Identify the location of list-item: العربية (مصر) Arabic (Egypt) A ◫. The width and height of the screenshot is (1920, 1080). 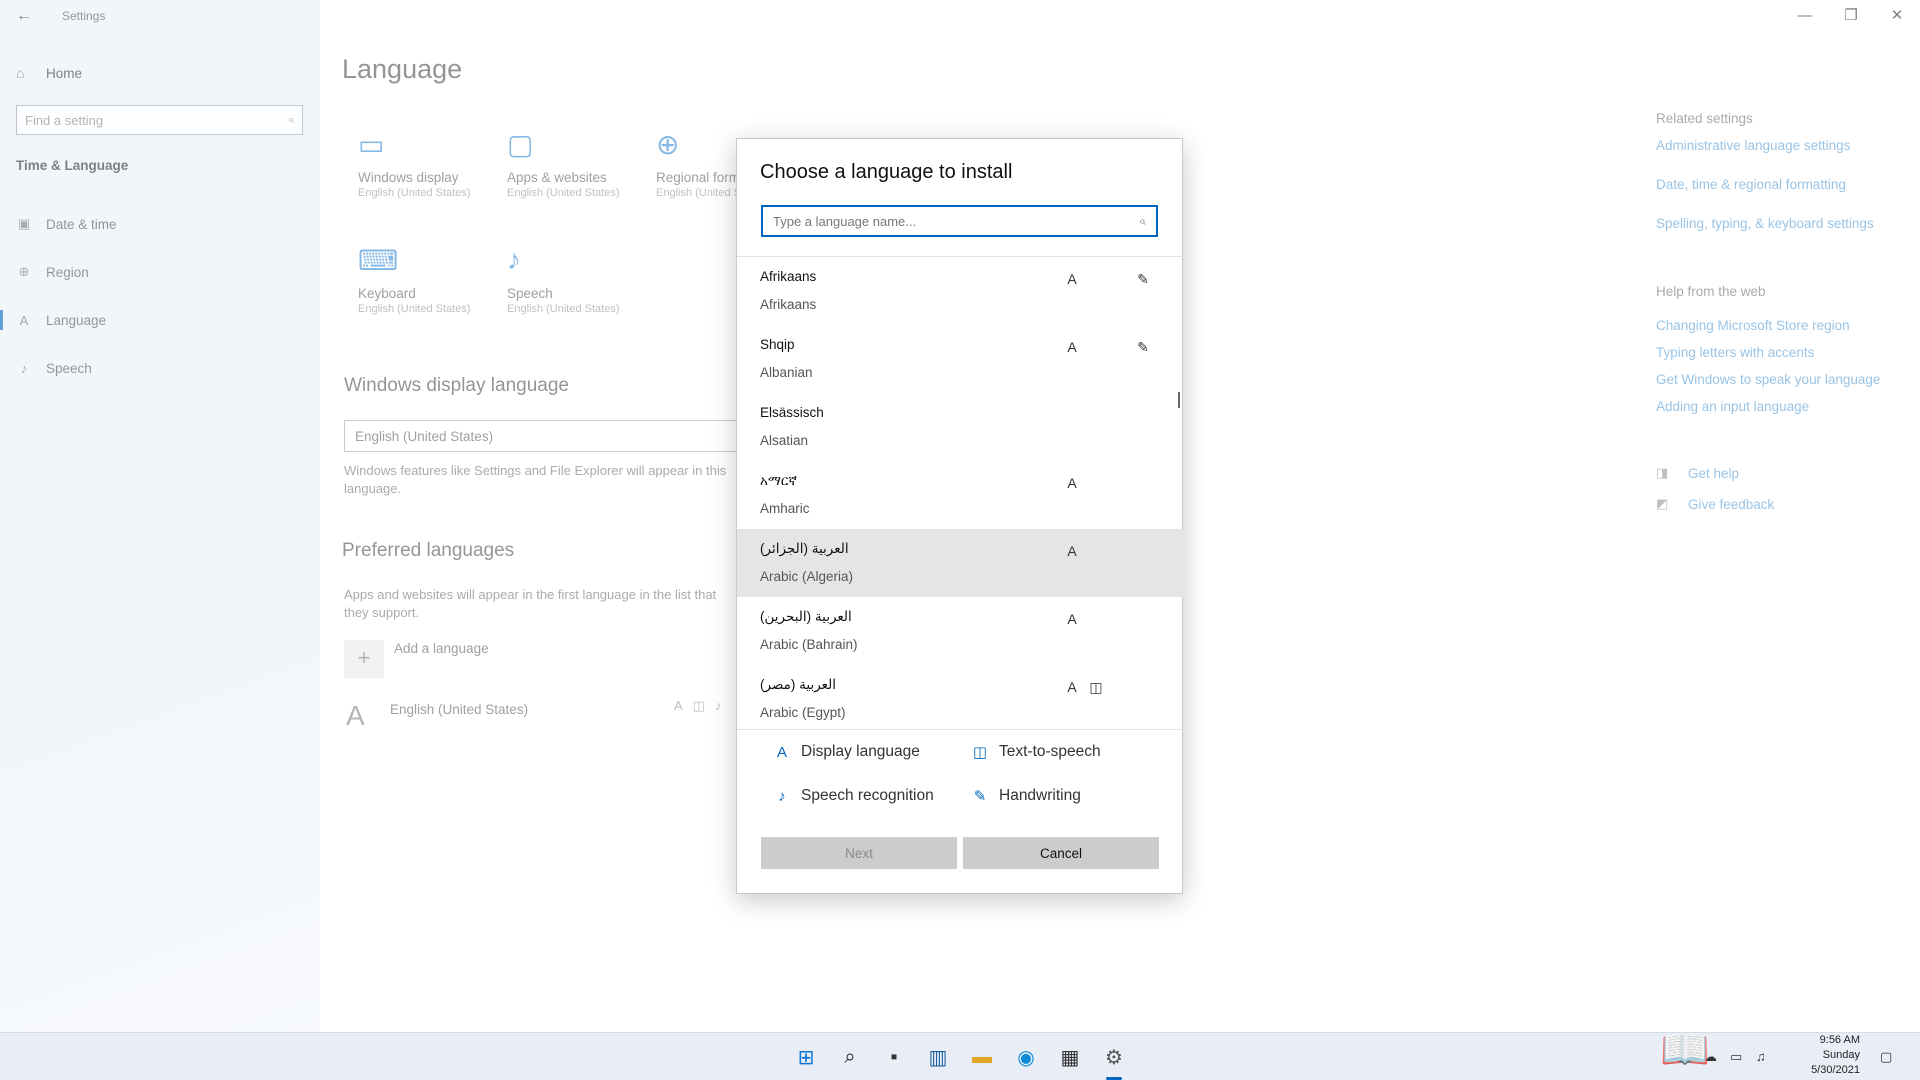
(960, 695).